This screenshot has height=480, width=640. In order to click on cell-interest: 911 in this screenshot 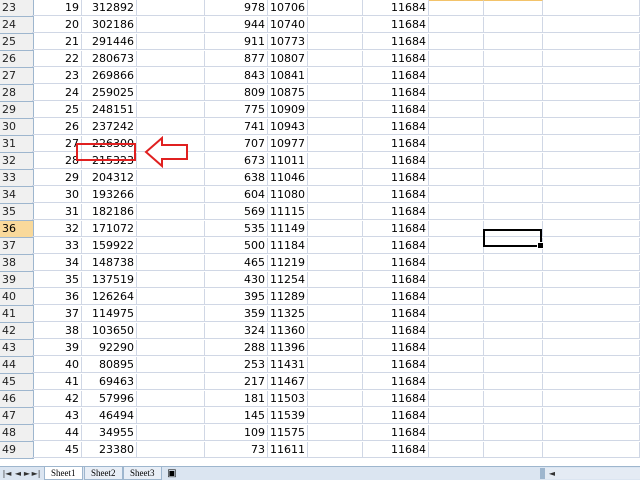, I will do `click(236, 42)`.